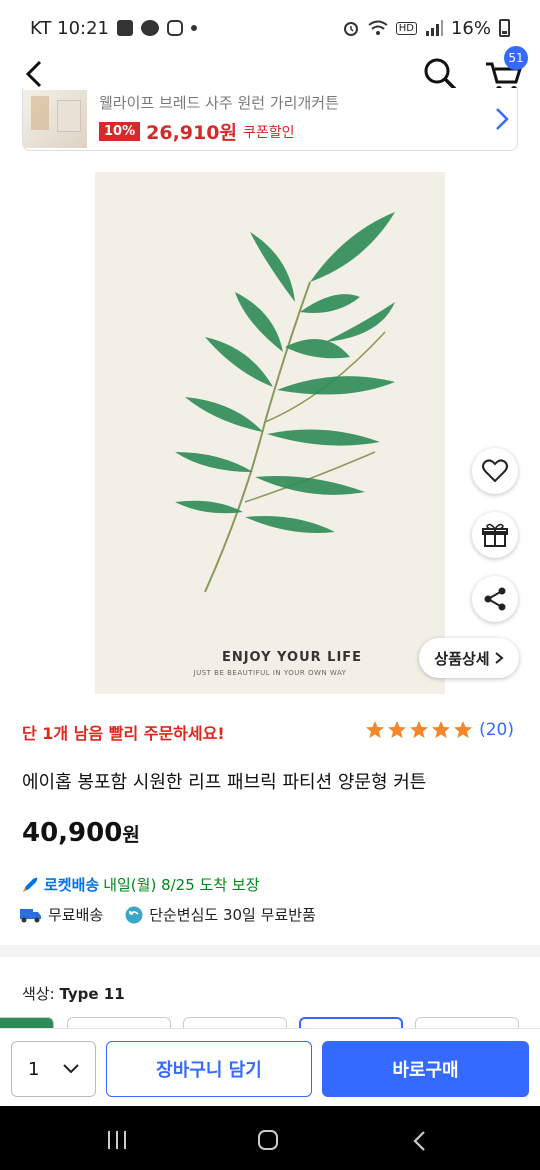 This screenshot has width=540, height=1170. I want to click on search-button, so click(440, 74).